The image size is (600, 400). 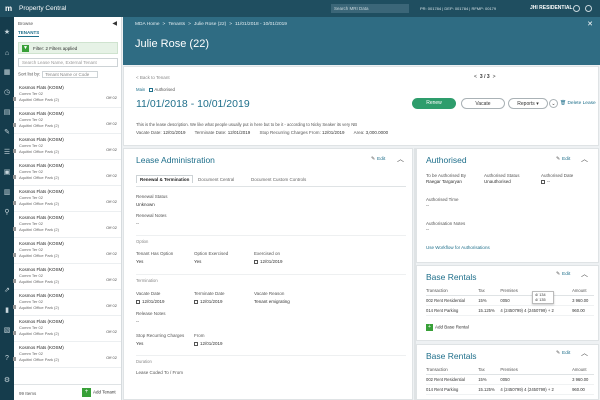 I want to click on grid-icon: ▦, so click(x=7, y=72).